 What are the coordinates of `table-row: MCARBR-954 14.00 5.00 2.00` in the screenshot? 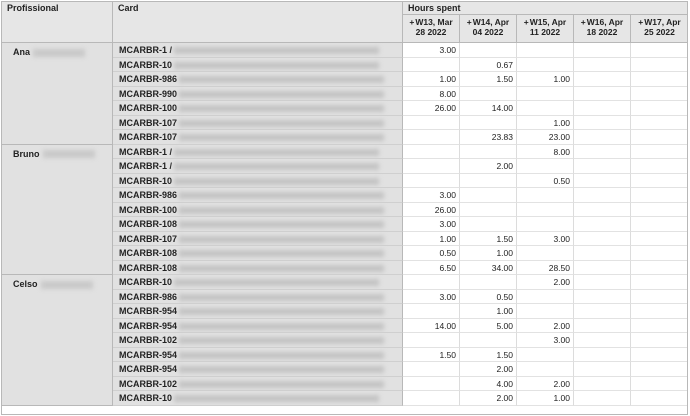 It's located at (400, 325).